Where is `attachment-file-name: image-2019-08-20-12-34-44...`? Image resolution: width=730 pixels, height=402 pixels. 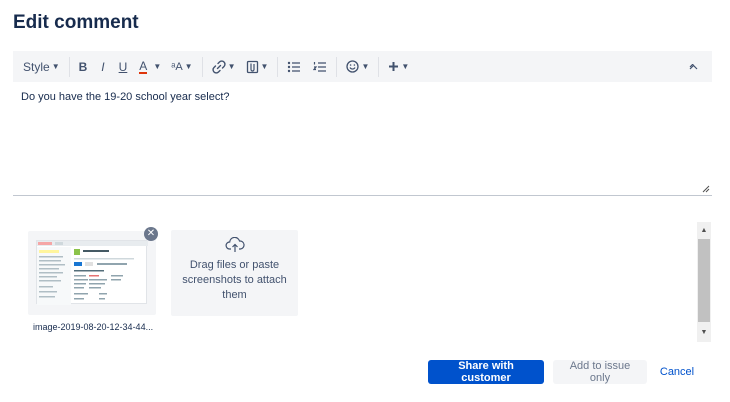
attachment-file-name: image-2019-08-20-12-34-44... is located at coordinates (93, 327).